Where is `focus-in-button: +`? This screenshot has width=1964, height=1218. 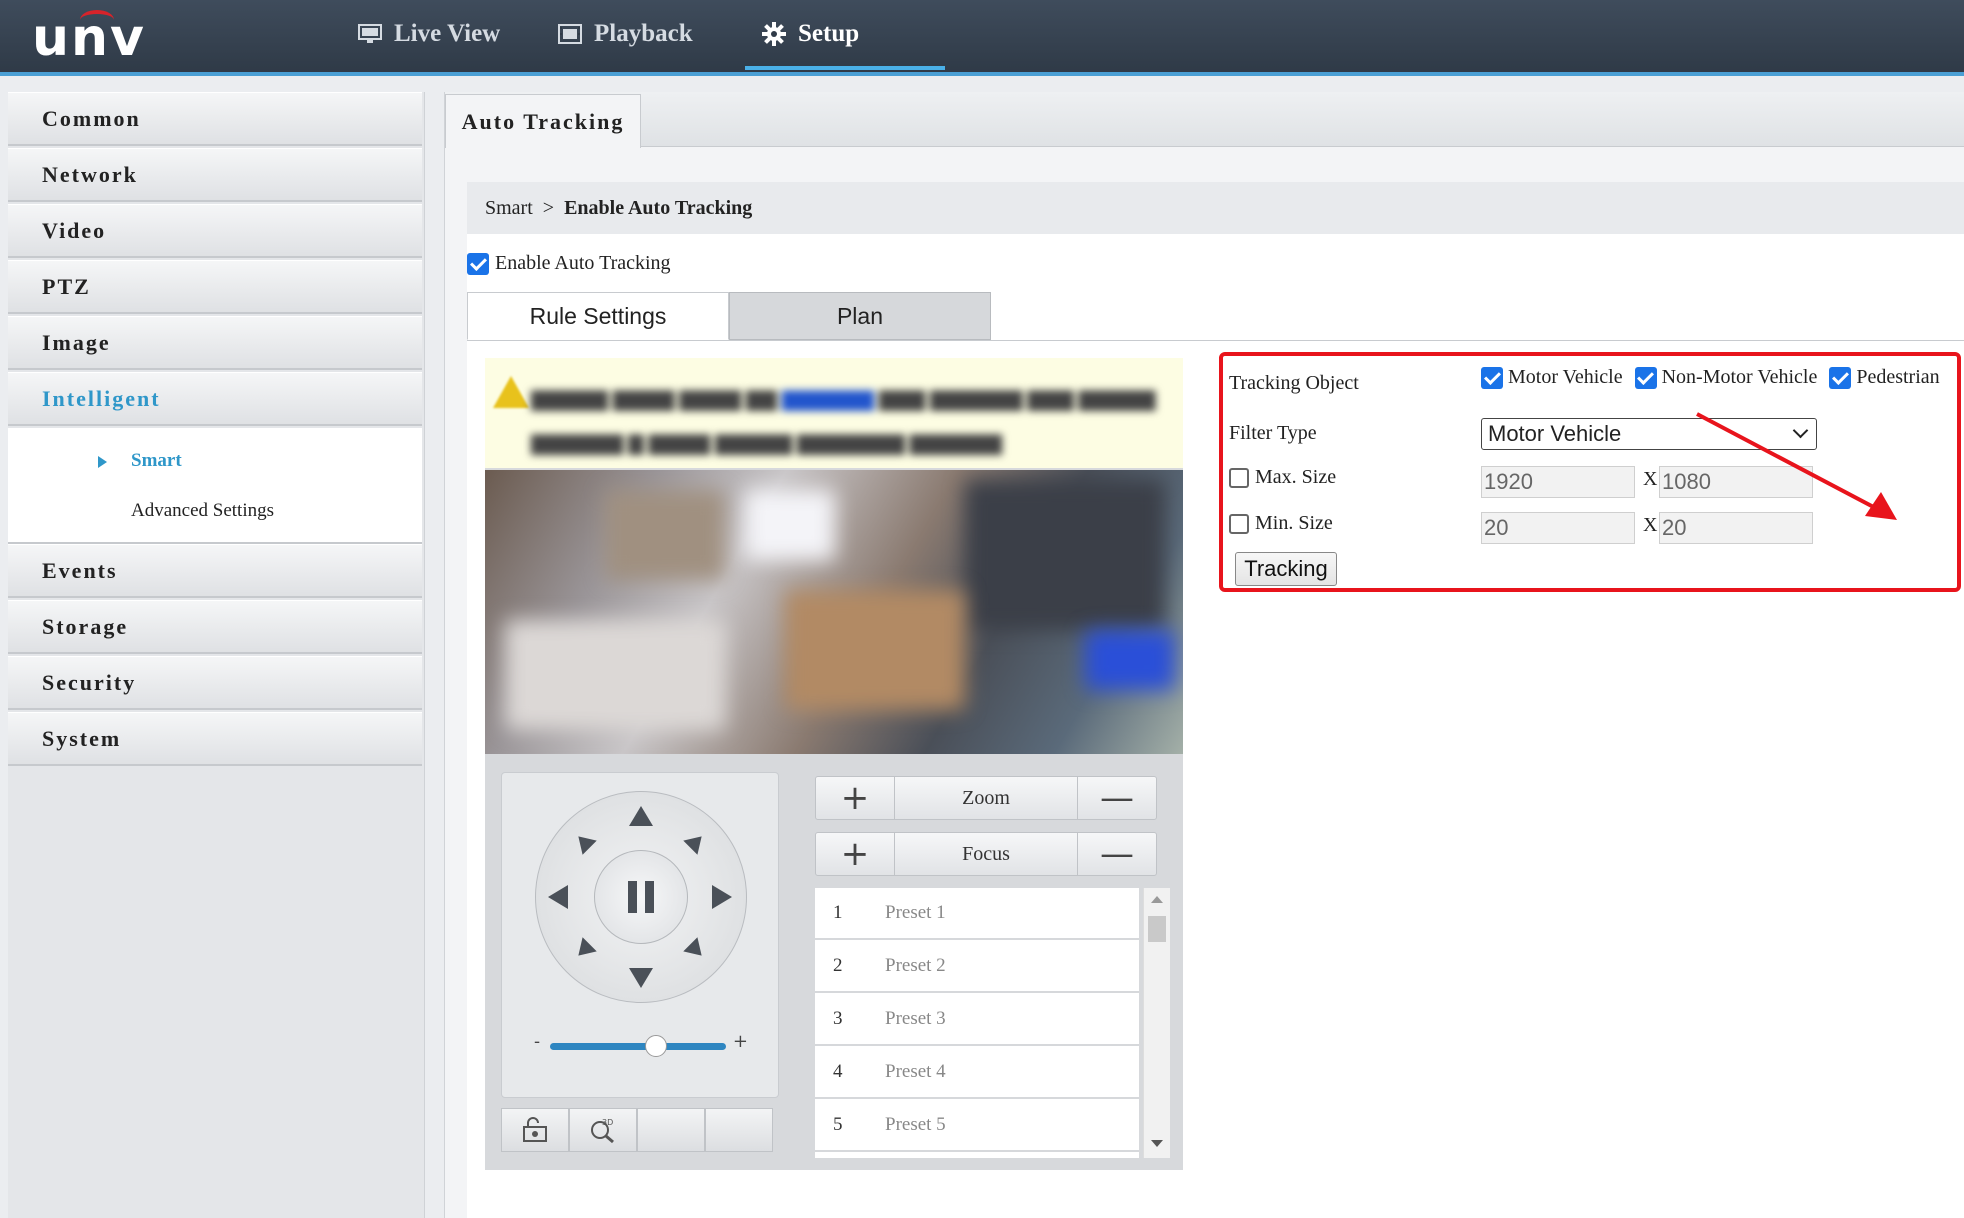
focus-in-button: + is located at coordinates (855, 854).